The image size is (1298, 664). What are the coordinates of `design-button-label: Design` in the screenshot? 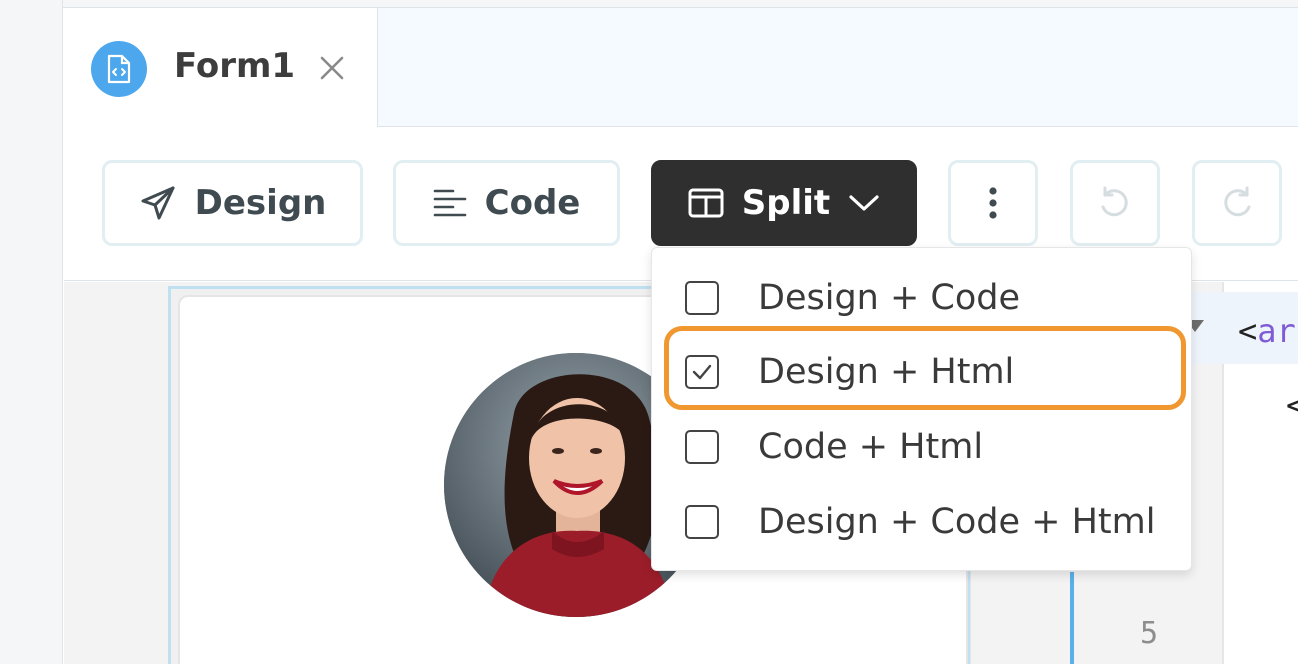 It's located at (260, 203).